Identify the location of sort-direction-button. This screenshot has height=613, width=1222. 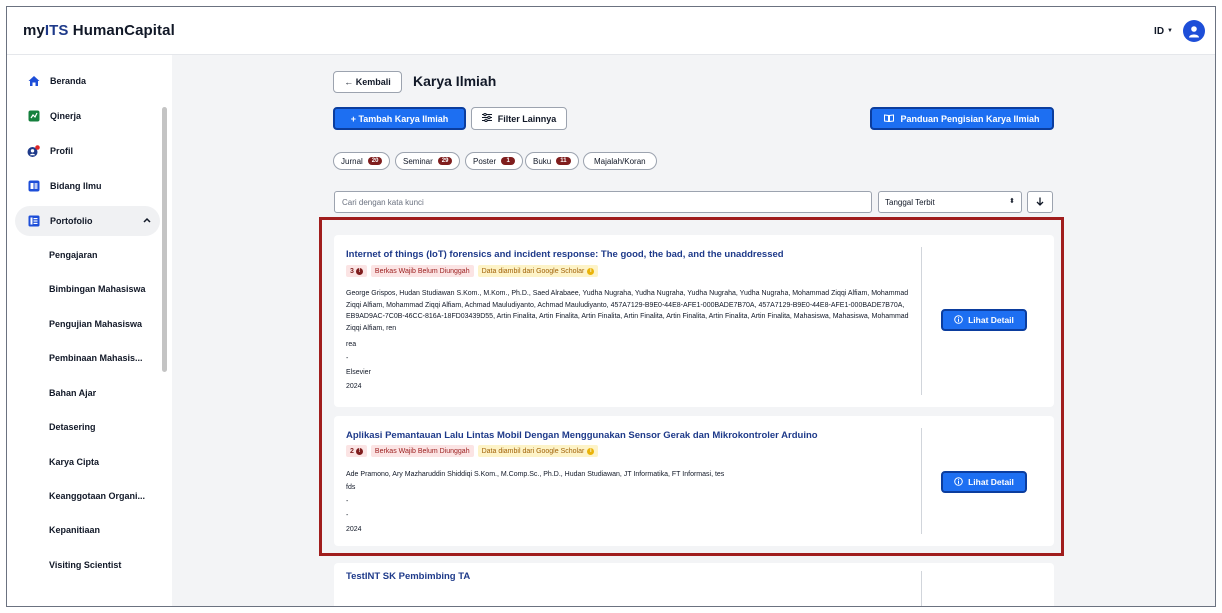
(1040, 202).